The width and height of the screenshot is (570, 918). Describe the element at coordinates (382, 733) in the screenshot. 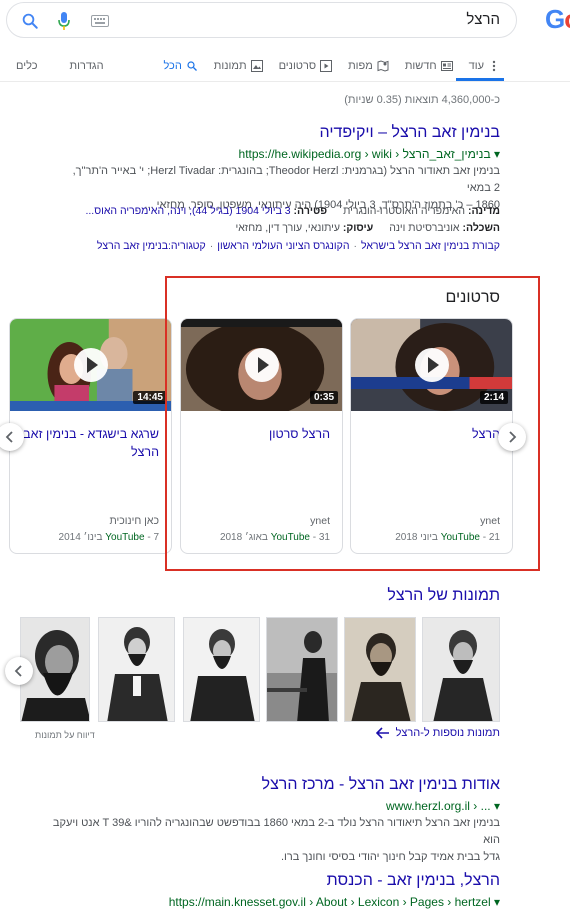

I see `arrow-left-icon` at that location.